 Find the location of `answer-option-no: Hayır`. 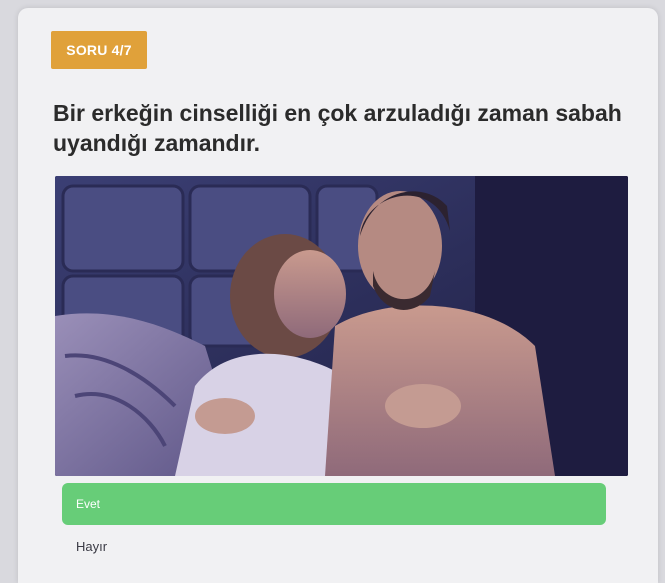

answer-option-no: Hayır is located at coordinates (334, 546).